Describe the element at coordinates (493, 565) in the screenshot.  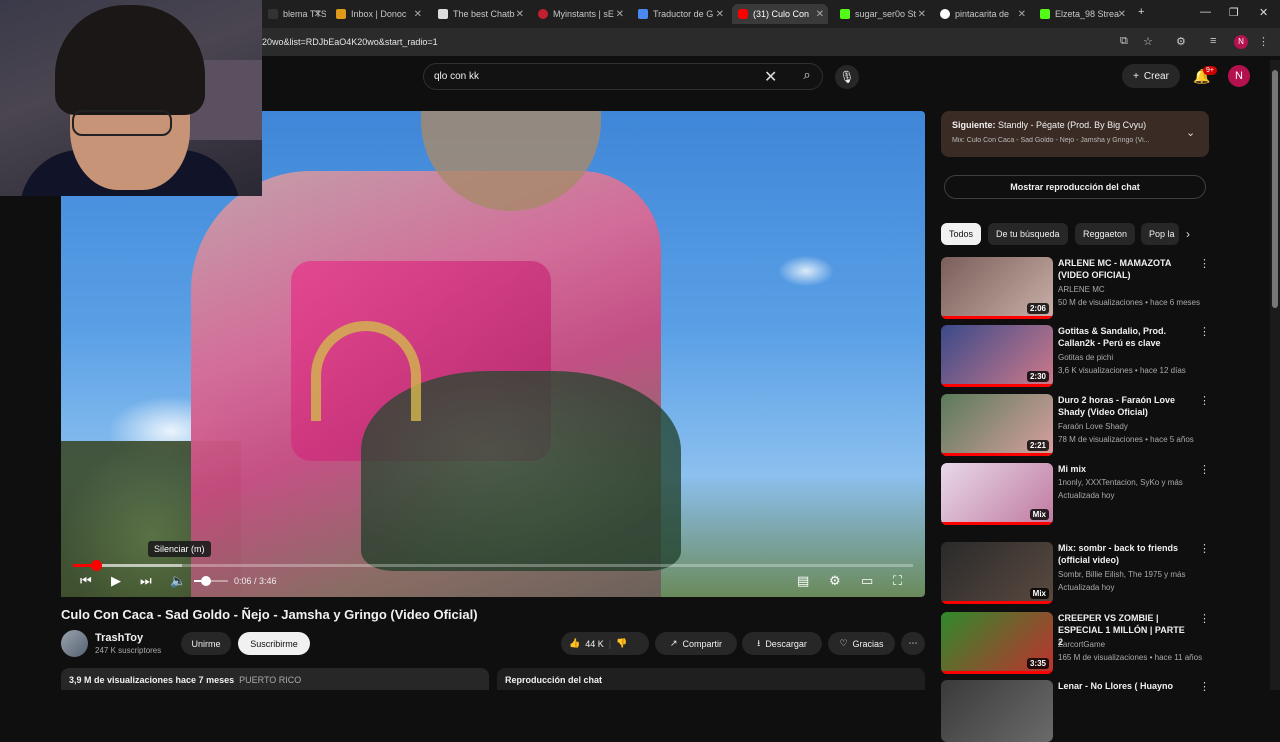
I see `progress-bar` at that location.